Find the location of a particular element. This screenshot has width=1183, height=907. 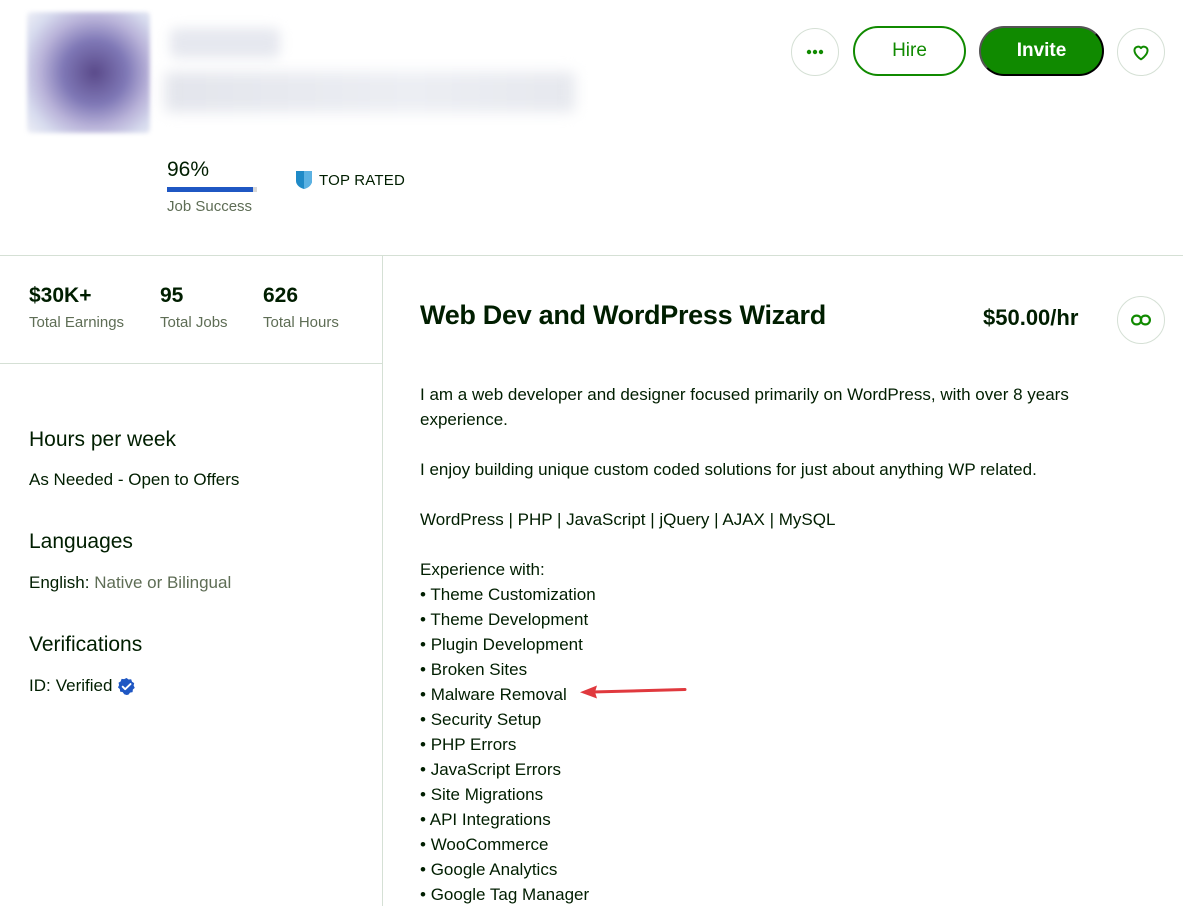

languages-heading: Languages is located at coordinates (81, 541).